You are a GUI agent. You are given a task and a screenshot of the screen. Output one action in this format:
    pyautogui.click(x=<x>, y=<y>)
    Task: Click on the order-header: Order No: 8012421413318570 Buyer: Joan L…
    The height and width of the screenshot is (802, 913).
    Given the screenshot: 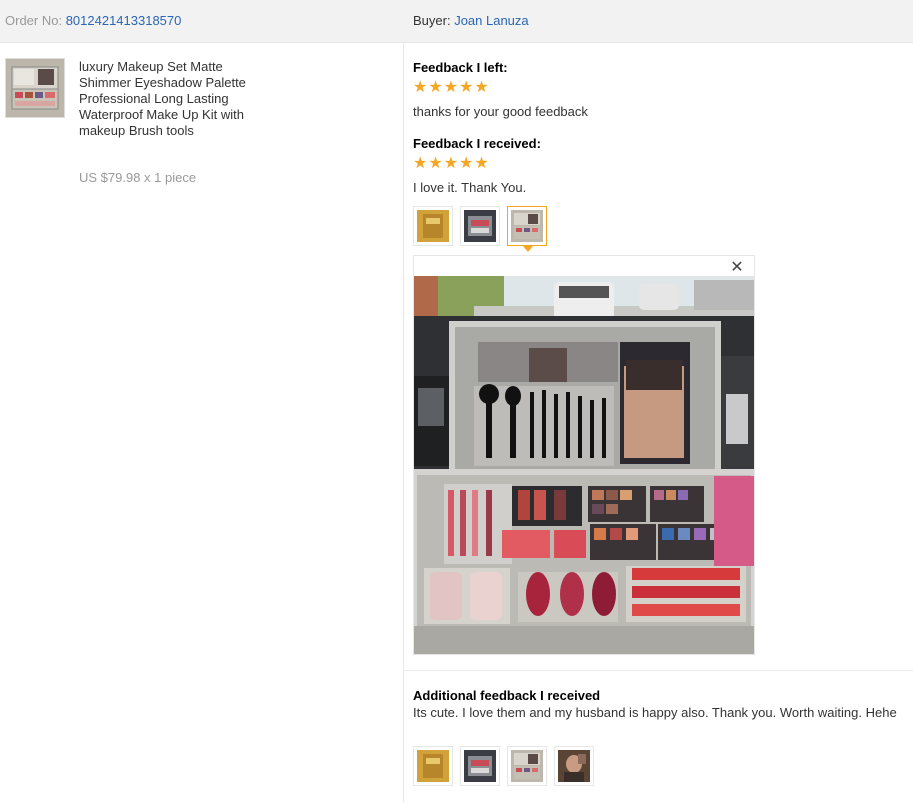 What is the action you would take?
    pyautogui.click(x=456, y=21)
    